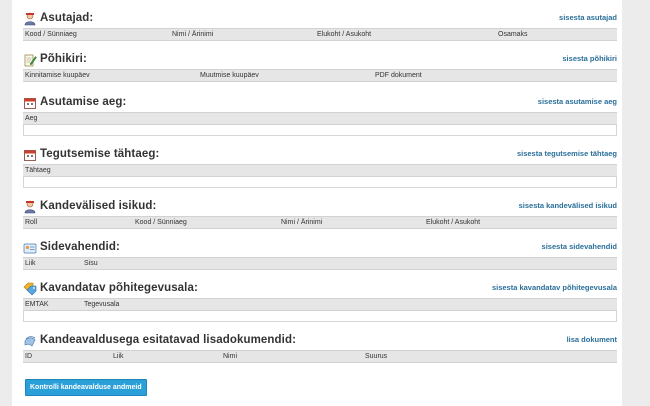 The height and width of the screenshot is (406, 650). I want to click on table-header: Aeg, so click(320, 118).